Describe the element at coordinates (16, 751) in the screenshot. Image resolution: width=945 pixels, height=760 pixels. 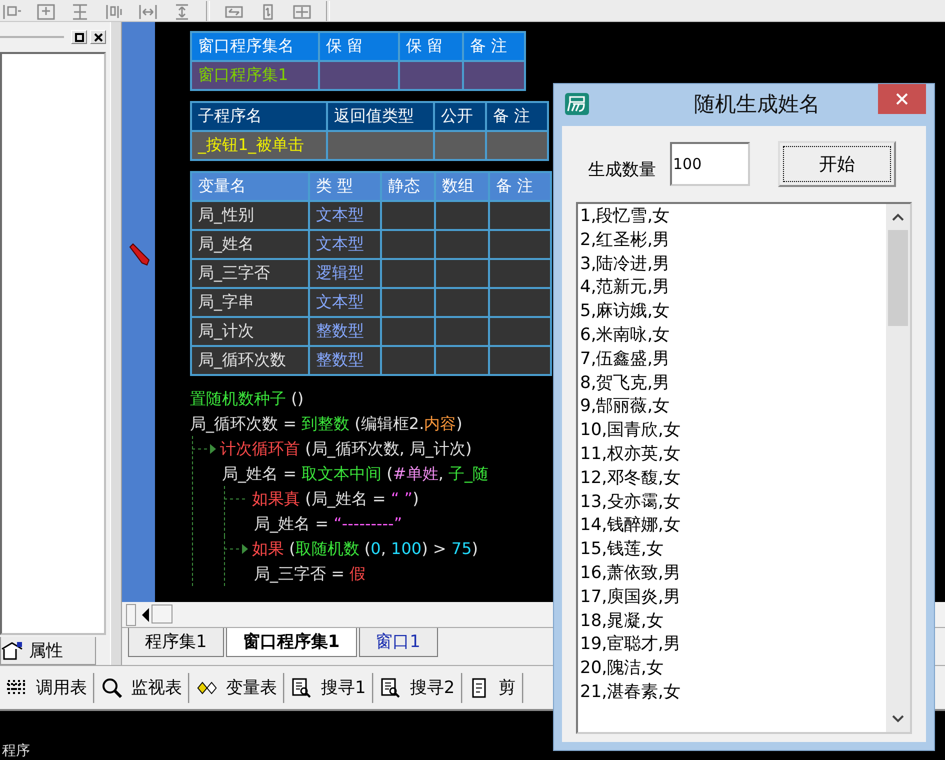
I see `output-text: 程序` at that location.